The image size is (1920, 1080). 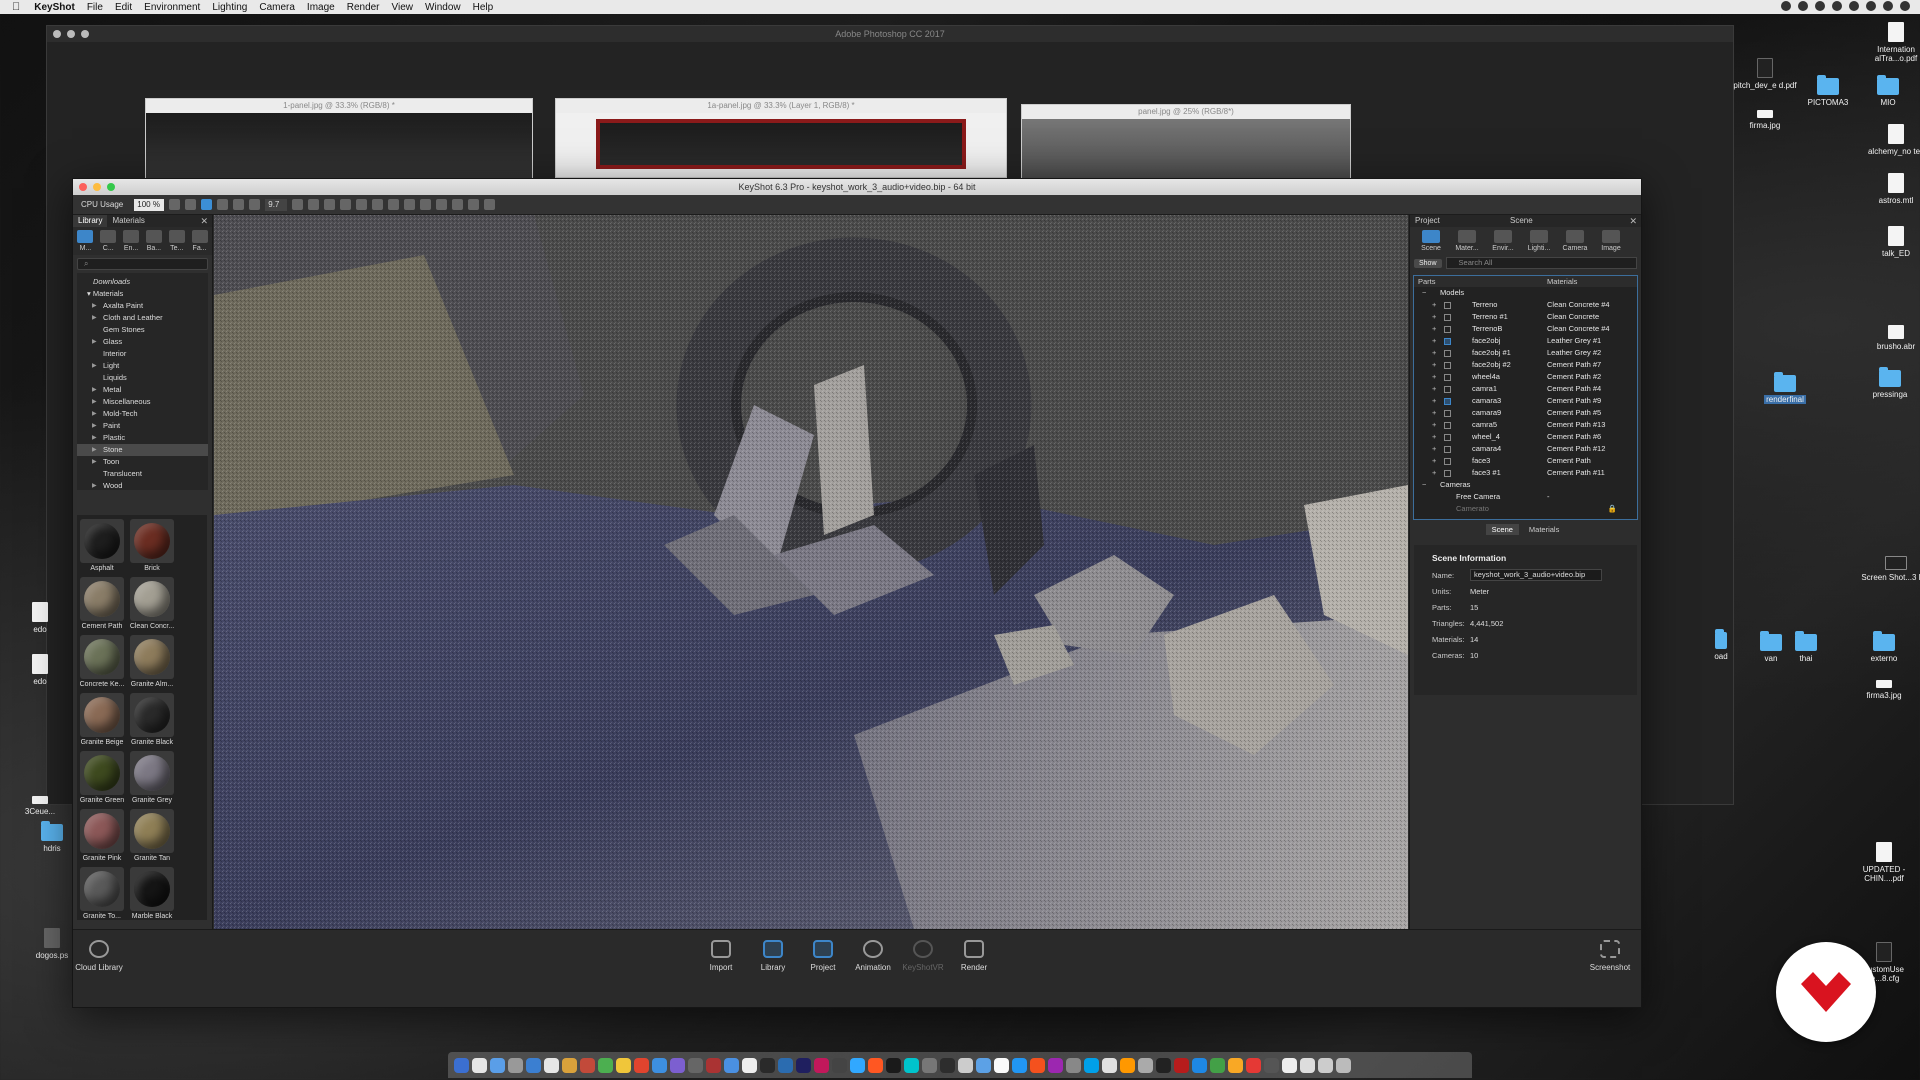 What do you see at coordinates (1525, 377) in the screenshot?
I see `part-row: + wheel4a Cement Path #2` at bounding box center [1525, 377].